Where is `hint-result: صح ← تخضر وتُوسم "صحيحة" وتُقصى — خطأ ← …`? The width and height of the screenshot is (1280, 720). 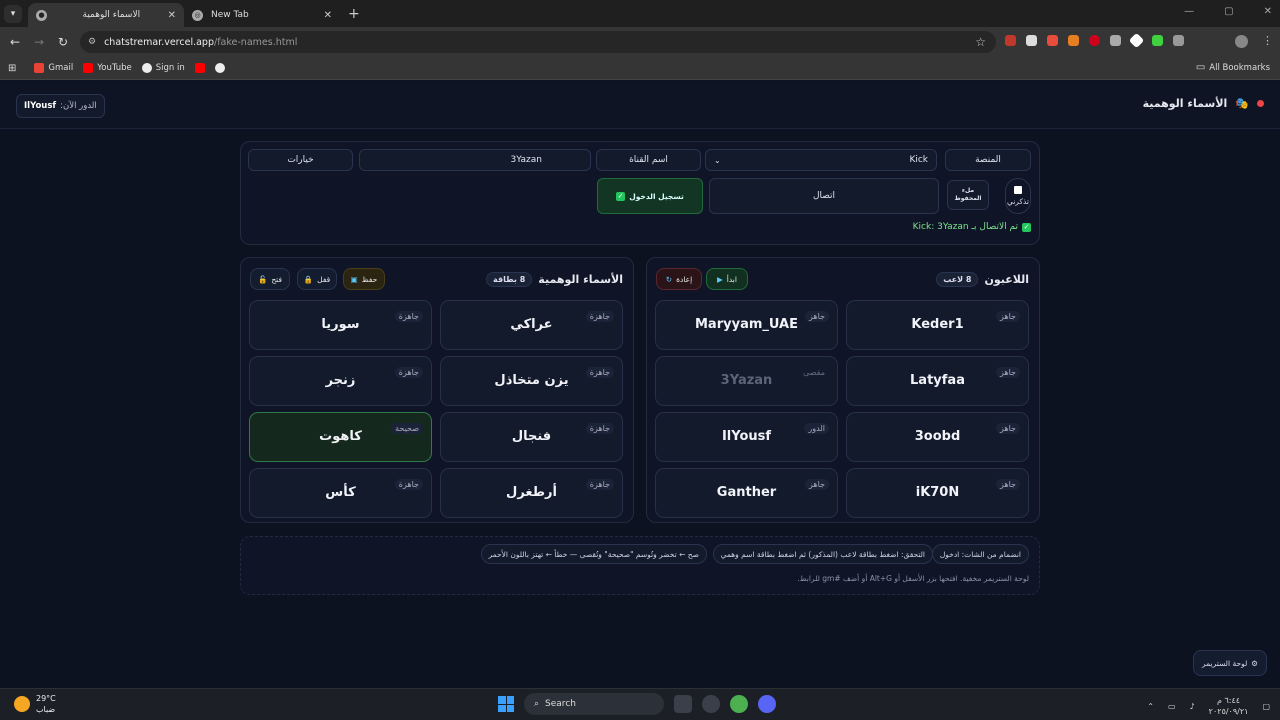
hint-result: صح ← تخضر وتُوسم "صحيحة" وتُقصى — خطأ ← … is located at coordinates (593, 554).